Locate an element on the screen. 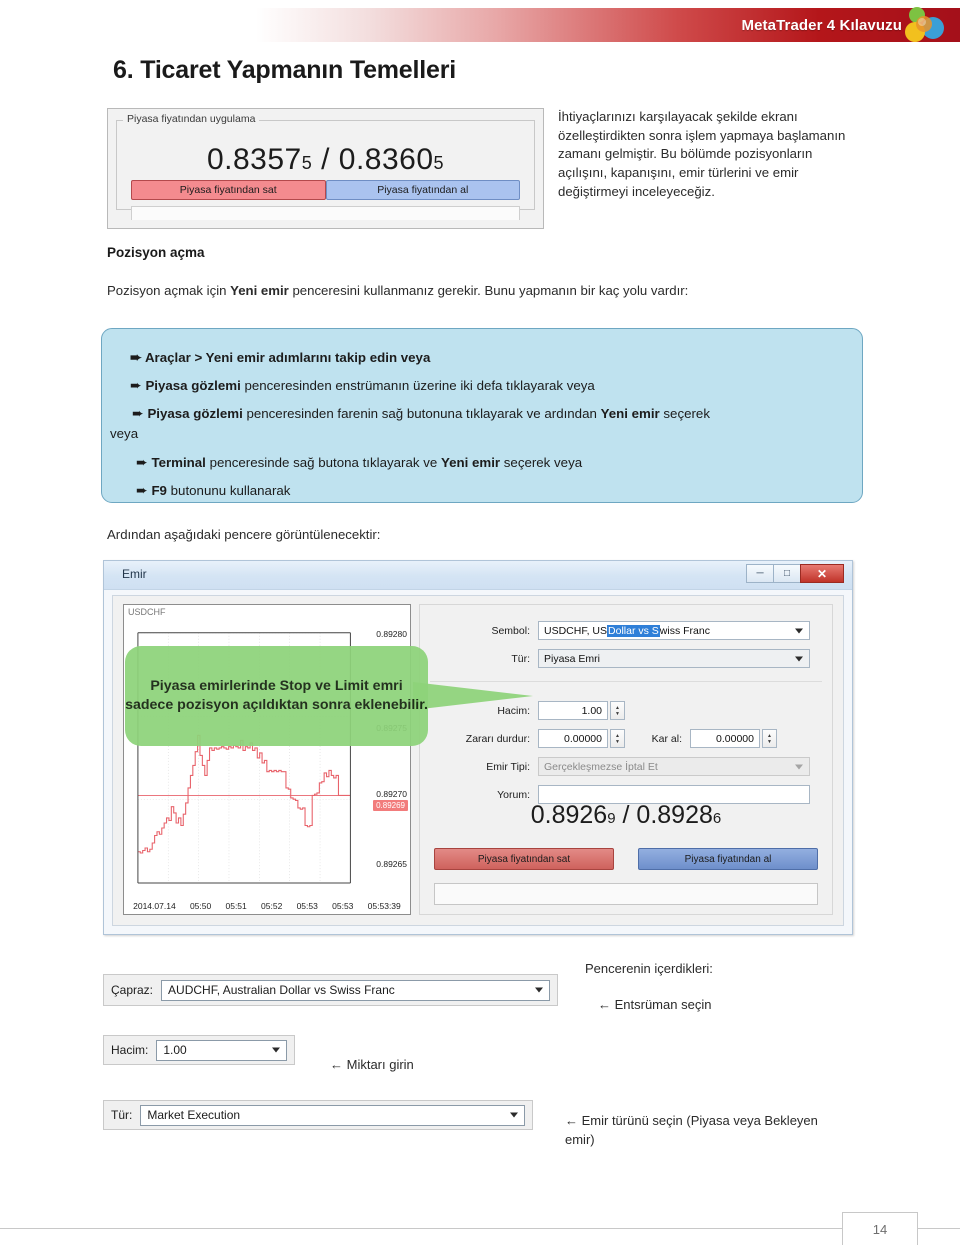  order-bid-price: 0.8926 is located at coordinates (569, 815).